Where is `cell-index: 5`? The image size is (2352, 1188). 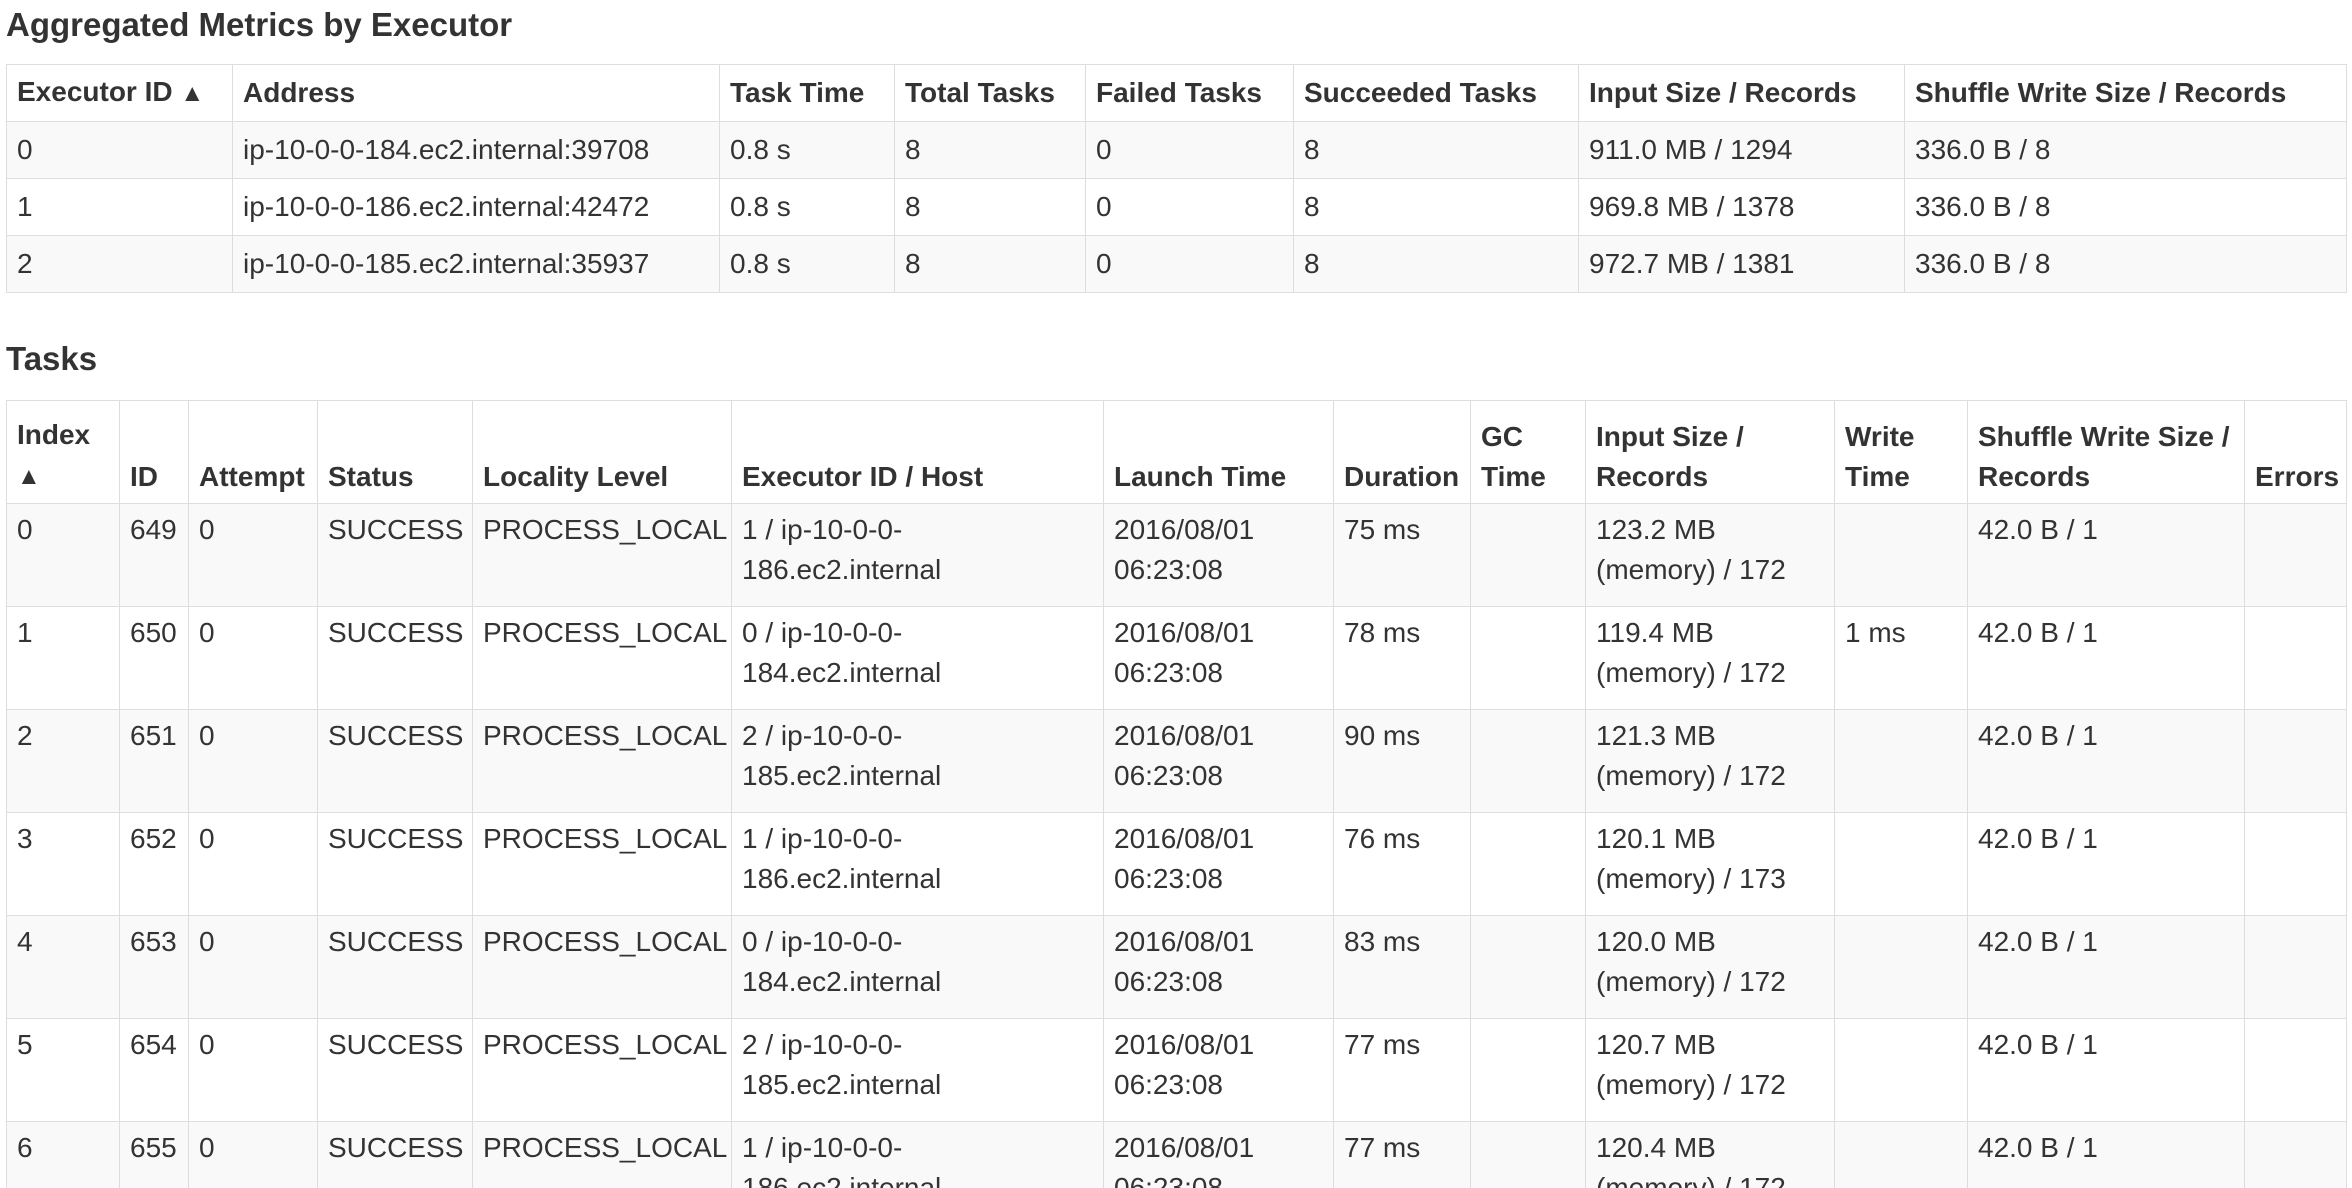 cell-index: 5 is located at coordinates (63, 1070).